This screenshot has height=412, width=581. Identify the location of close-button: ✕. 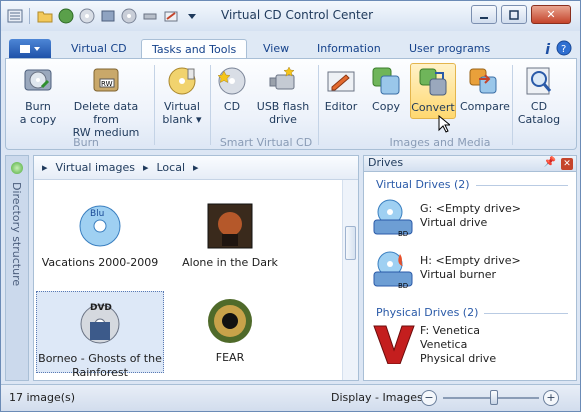
(551, 14).